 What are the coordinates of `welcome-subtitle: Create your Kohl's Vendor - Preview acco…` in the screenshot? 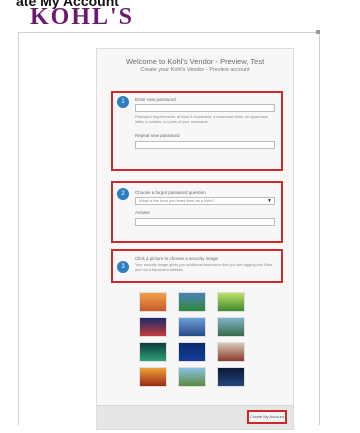 It's located at (195, 70).